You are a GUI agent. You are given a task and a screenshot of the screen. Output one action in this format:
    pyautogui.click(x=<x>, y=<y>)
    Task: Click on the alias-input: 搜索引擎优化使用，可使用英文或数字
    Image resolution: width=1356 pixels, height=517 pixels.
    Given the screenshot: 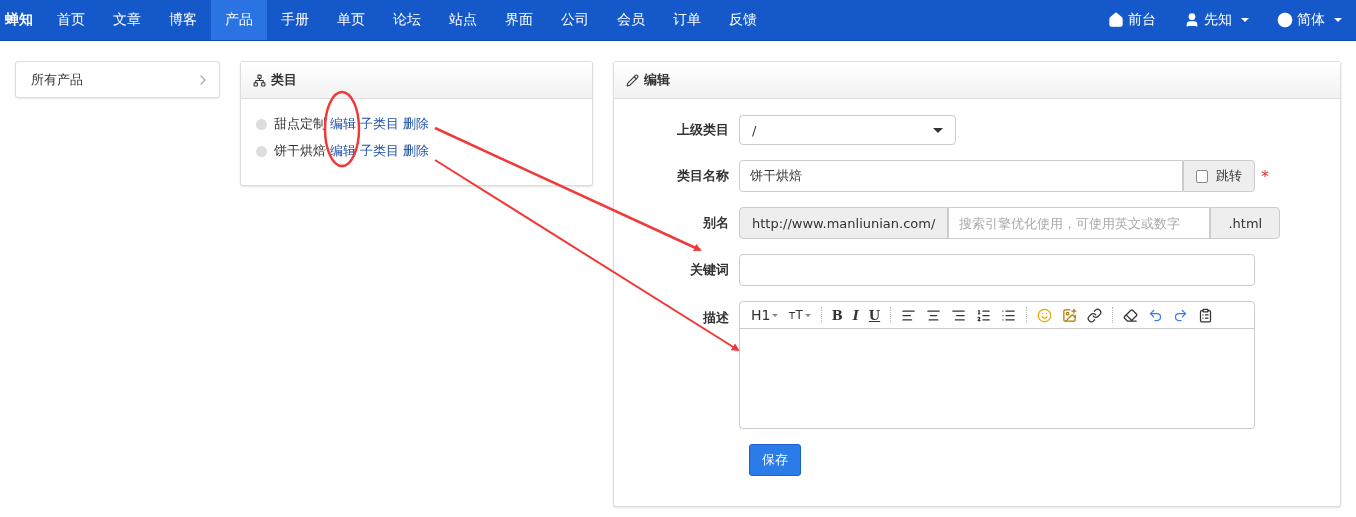 What is the action you would take?
    pyautogui.click(x=1079, y=223)
    